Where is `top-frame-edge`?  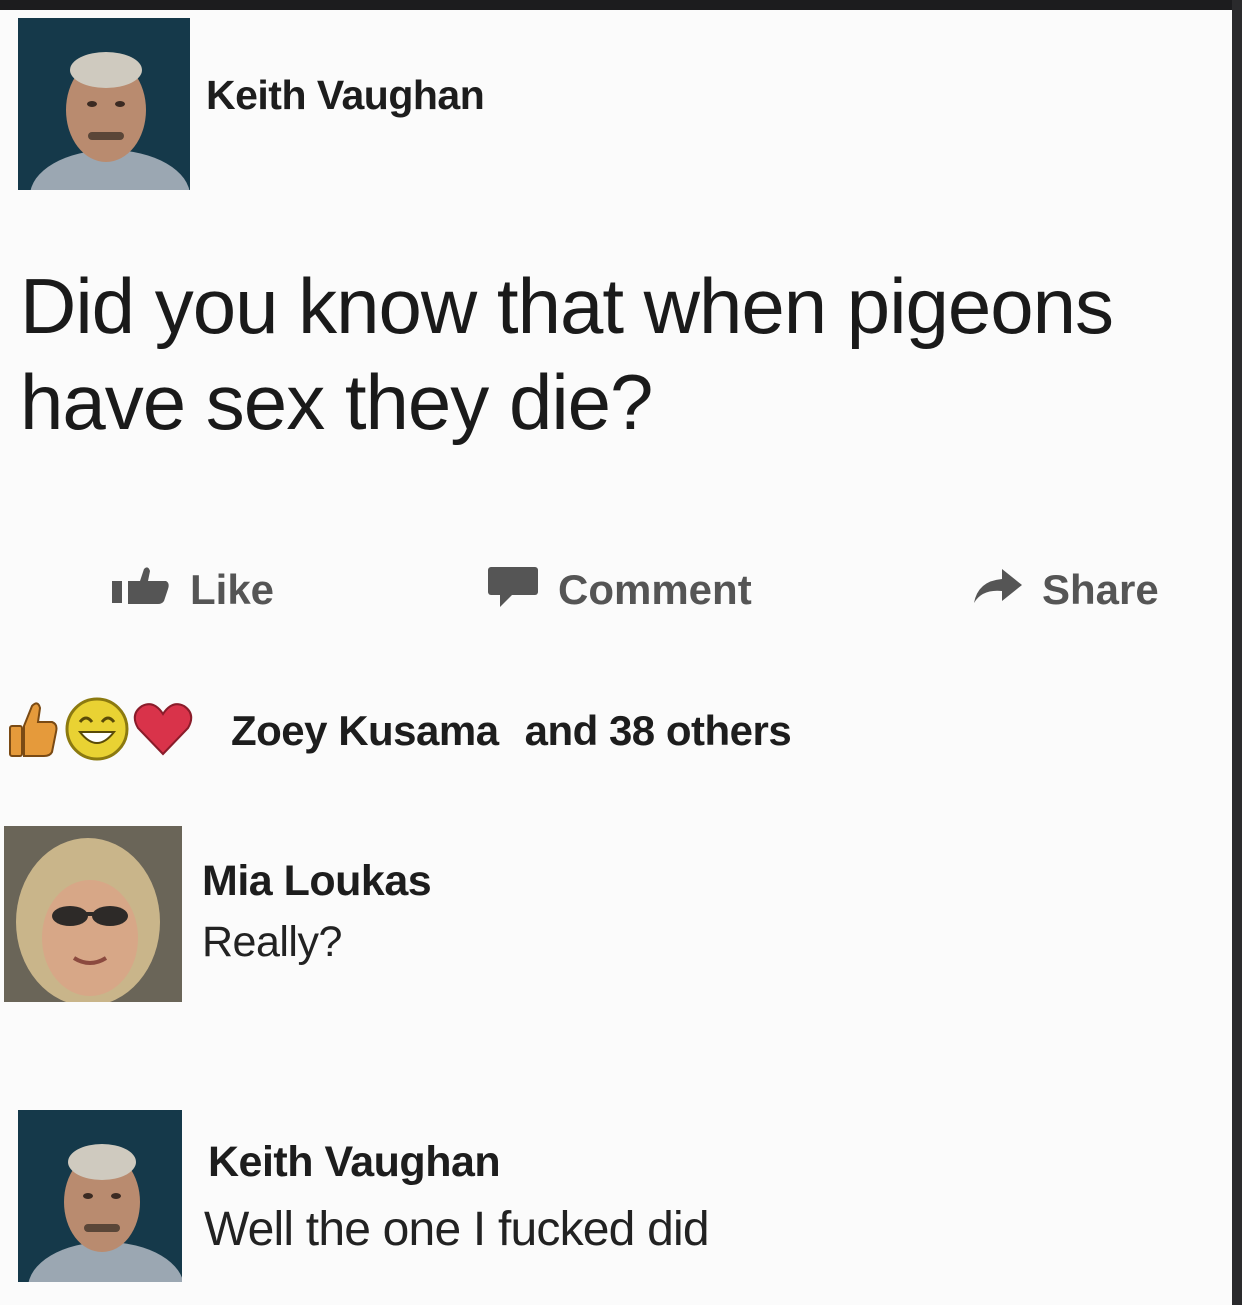 top-frame-edge is located at coordinates (621, 5).